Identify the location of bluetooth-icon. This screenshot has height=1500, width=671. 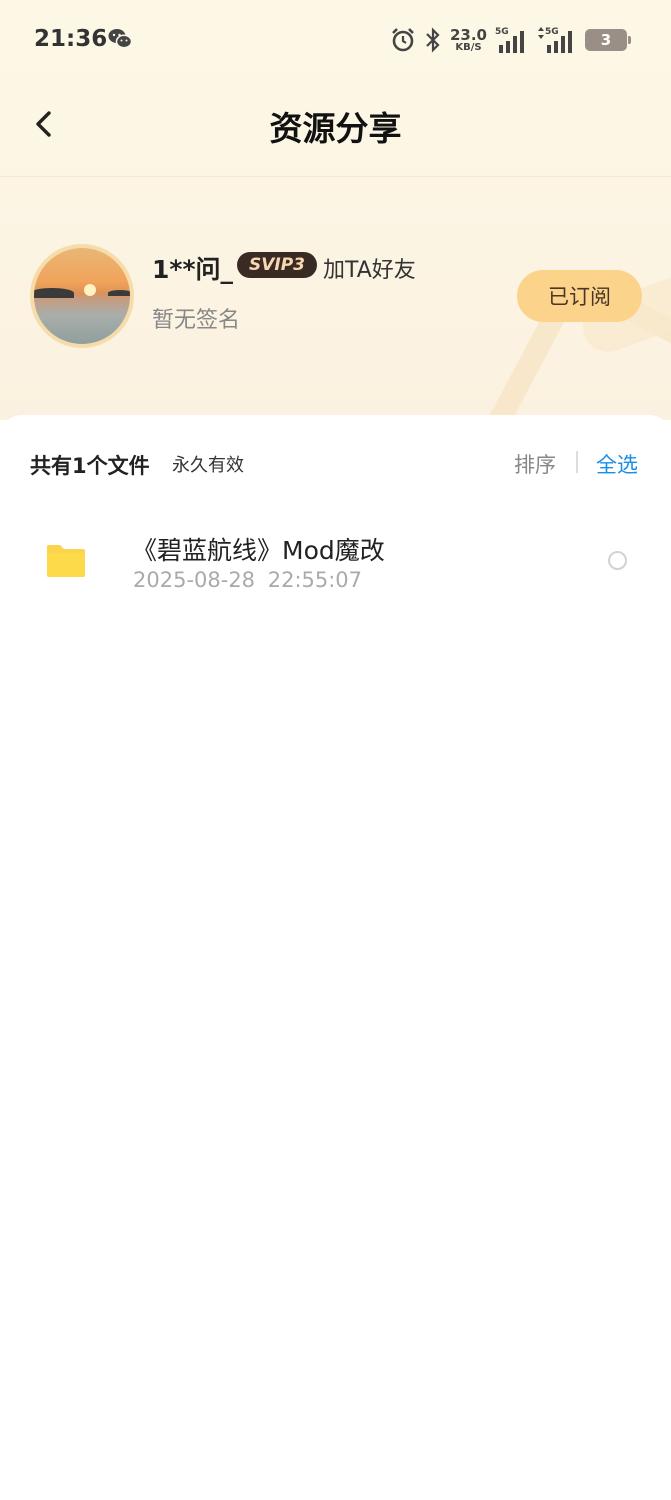
(433, 40).